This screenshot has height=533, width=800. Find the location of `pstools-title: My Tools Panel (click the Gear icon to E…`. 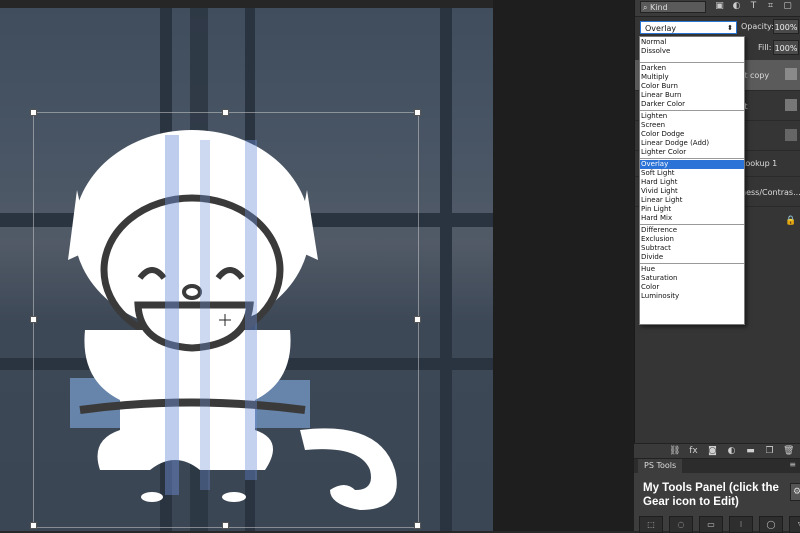

pstools-title: My Tools Panel (click the Gear icon to E… is located at coordinates (711, 495).